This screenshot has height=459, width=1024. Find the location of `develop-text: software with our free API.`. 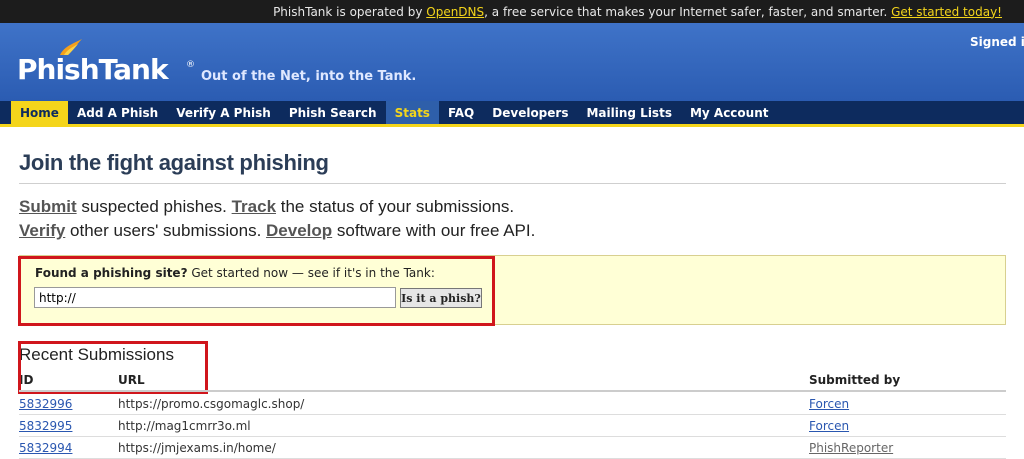

develop-text: software with our free API. is located at coordinates (434, 230).